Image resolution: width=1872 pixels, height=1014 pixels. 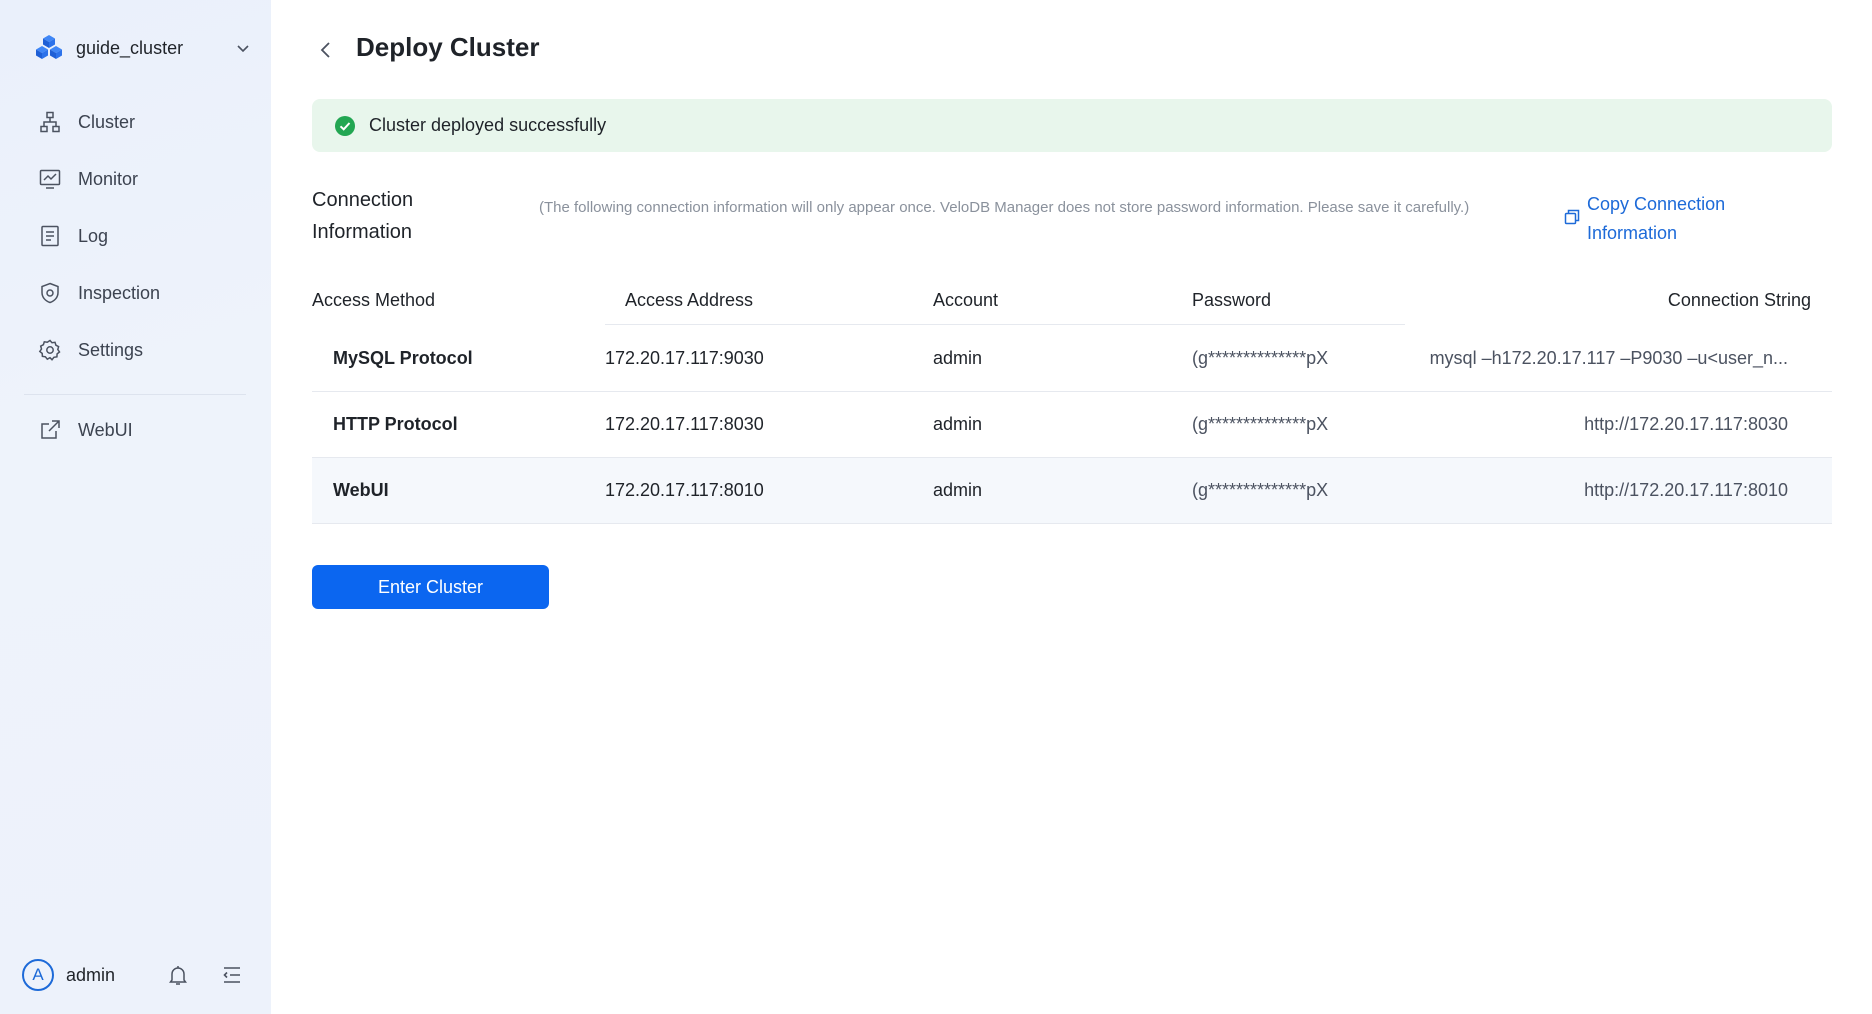 What do you see at coordinates (689, 300) in the screenshot?
I see `col-access-address: Access Address` at bounding box center [689, 300].